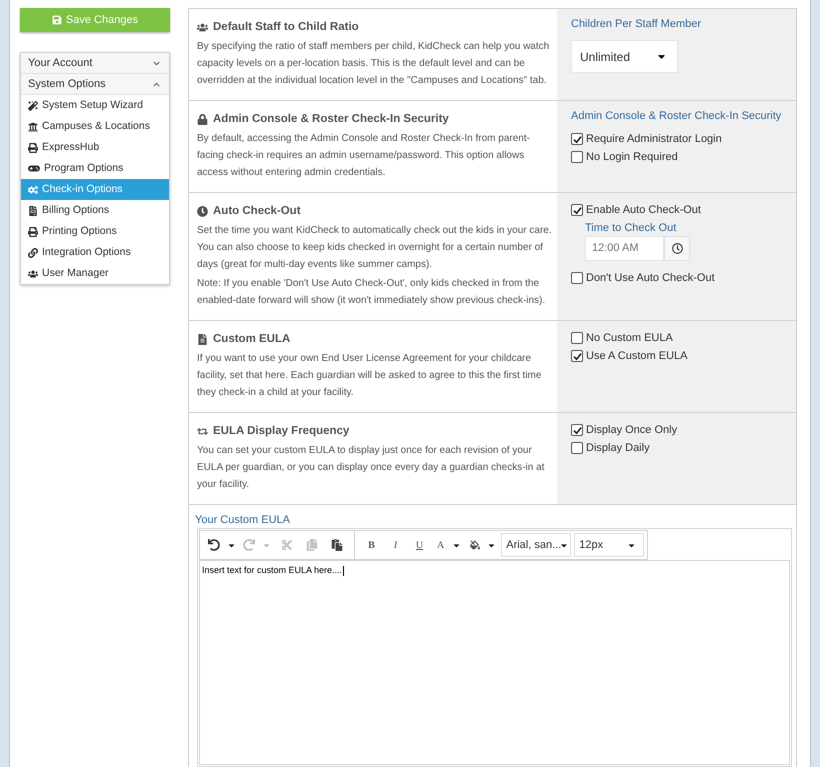  Describe the element at coordinates (156, 84) in the screenshot. I see `chevron-up-icon` at that location.